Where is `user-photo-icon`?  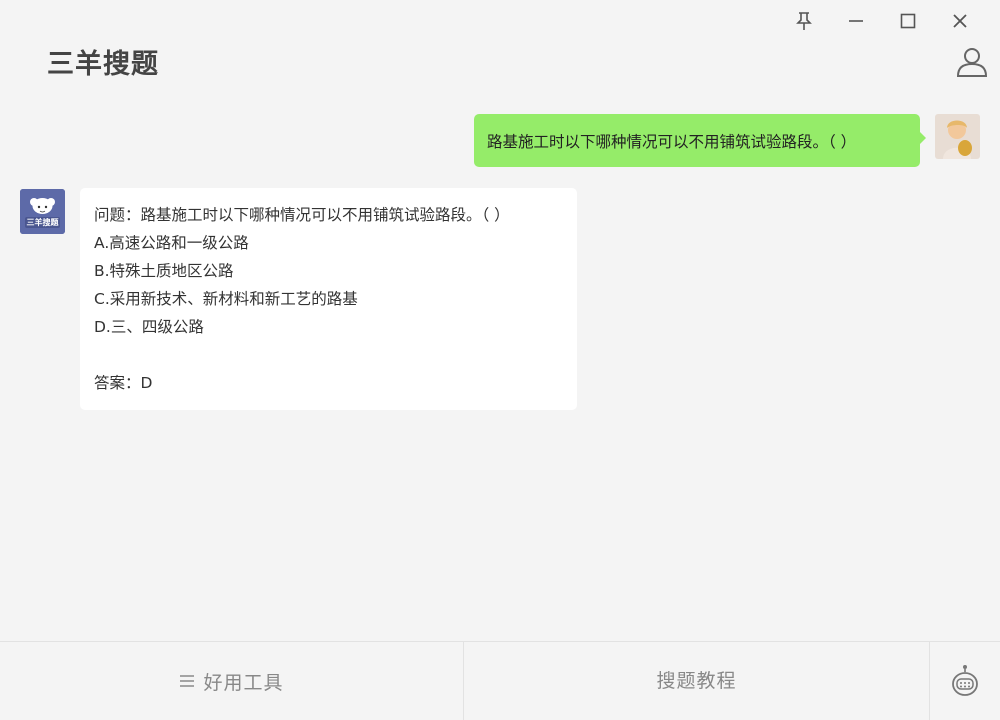
user-photo-icon is located at coordinates (957, 136).